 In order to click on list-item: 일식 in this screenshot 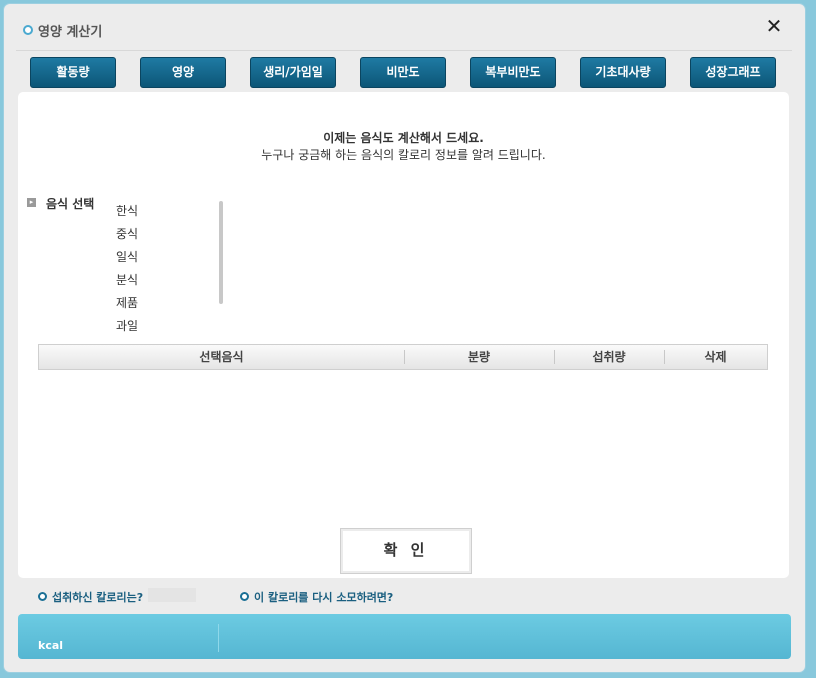, I will do `click(127, 256)`.